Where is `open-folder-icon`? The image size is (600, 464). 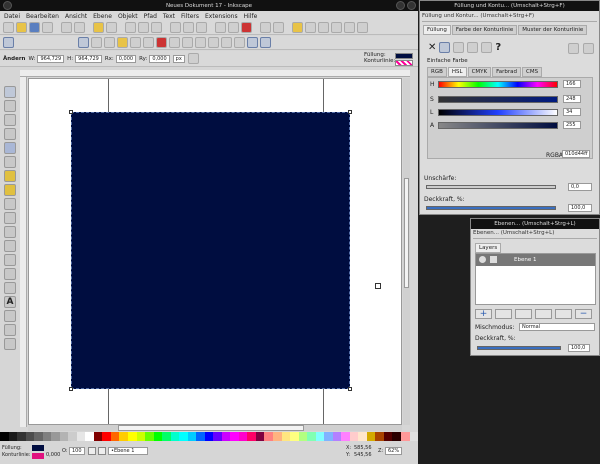 open-folder-icon is located at coordinates (21, 27).